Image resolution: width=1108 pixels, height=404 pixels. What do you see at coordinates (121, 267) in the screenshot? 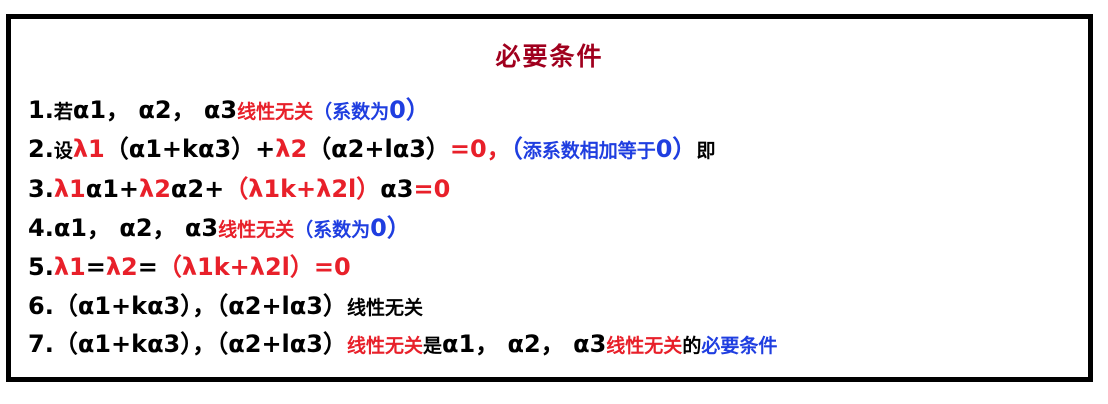
I see `line-5-segment: λ2` at bounding box center [121, 267].